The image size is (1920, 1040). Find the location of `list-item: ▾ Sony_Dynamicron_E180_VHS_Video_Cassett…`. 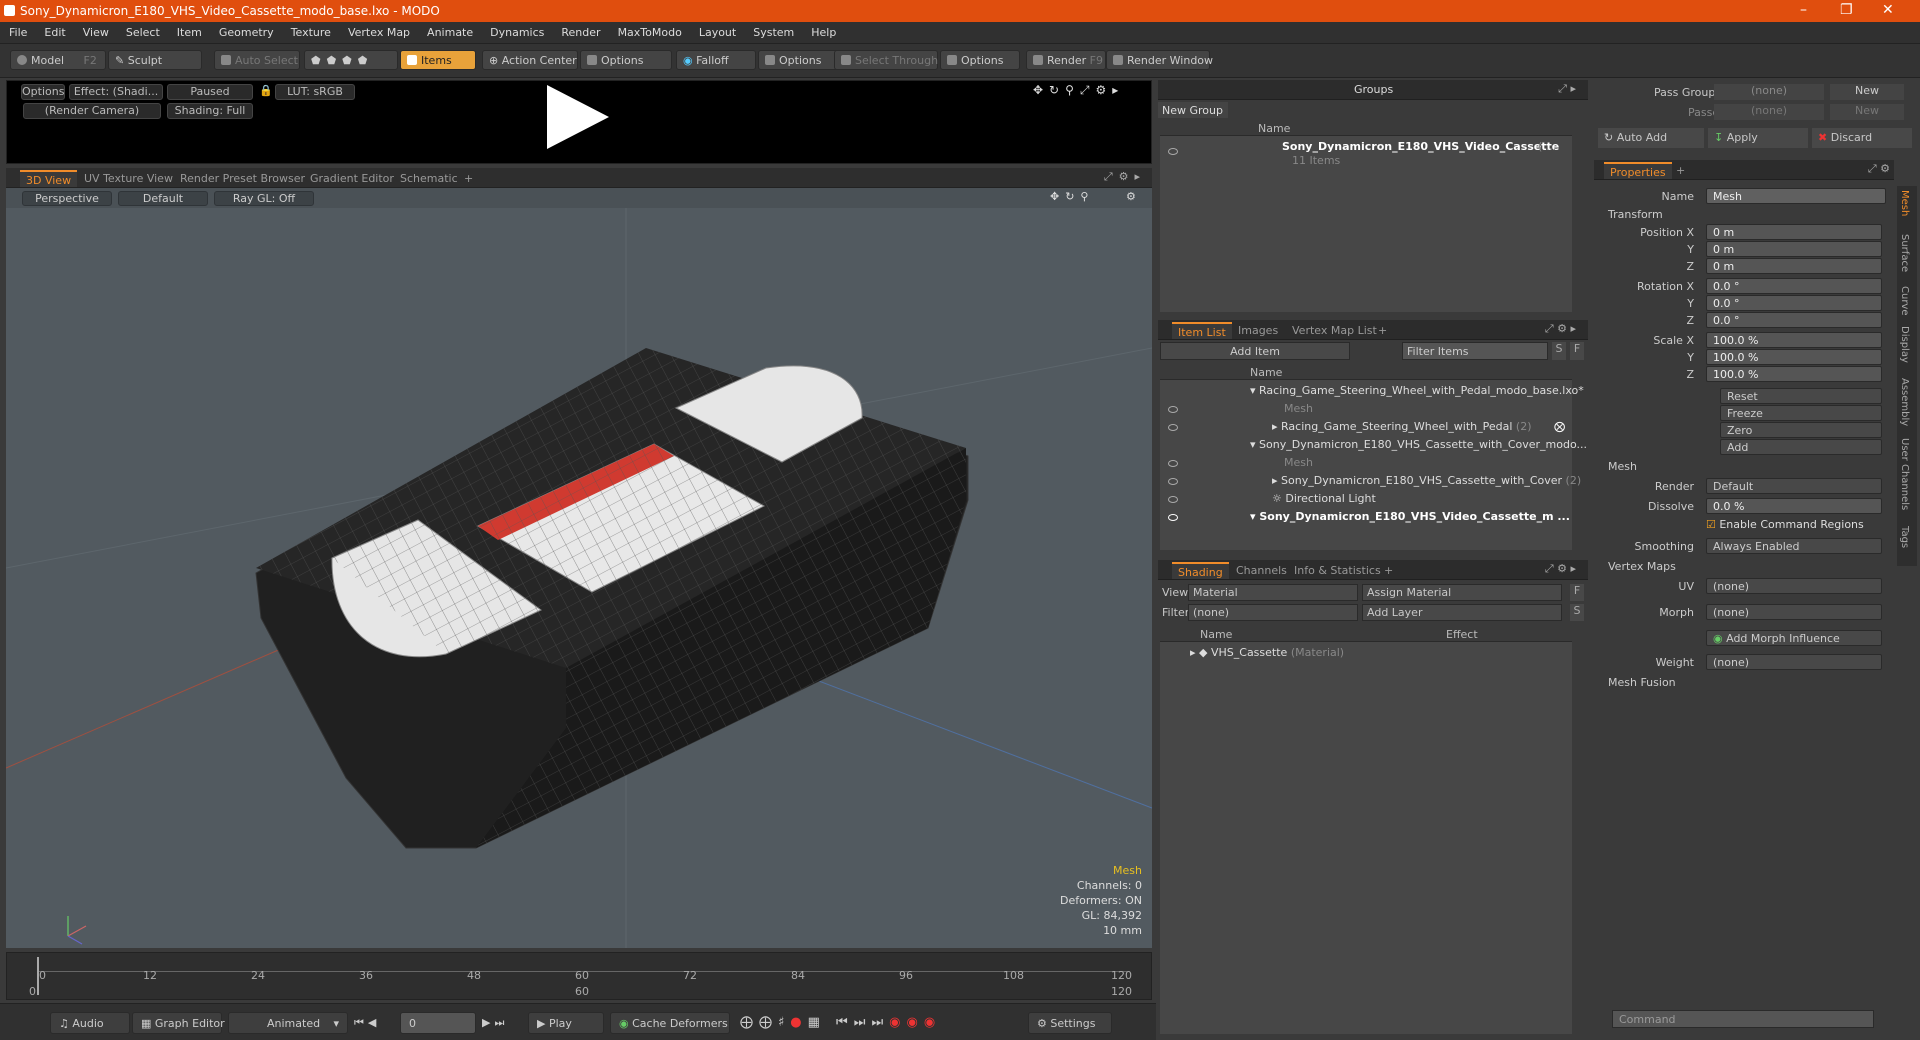

list-item: ▾ Sony_Dynamicron_E180_VHS_Video_Cassett… is located at coordinates (1410, 516).